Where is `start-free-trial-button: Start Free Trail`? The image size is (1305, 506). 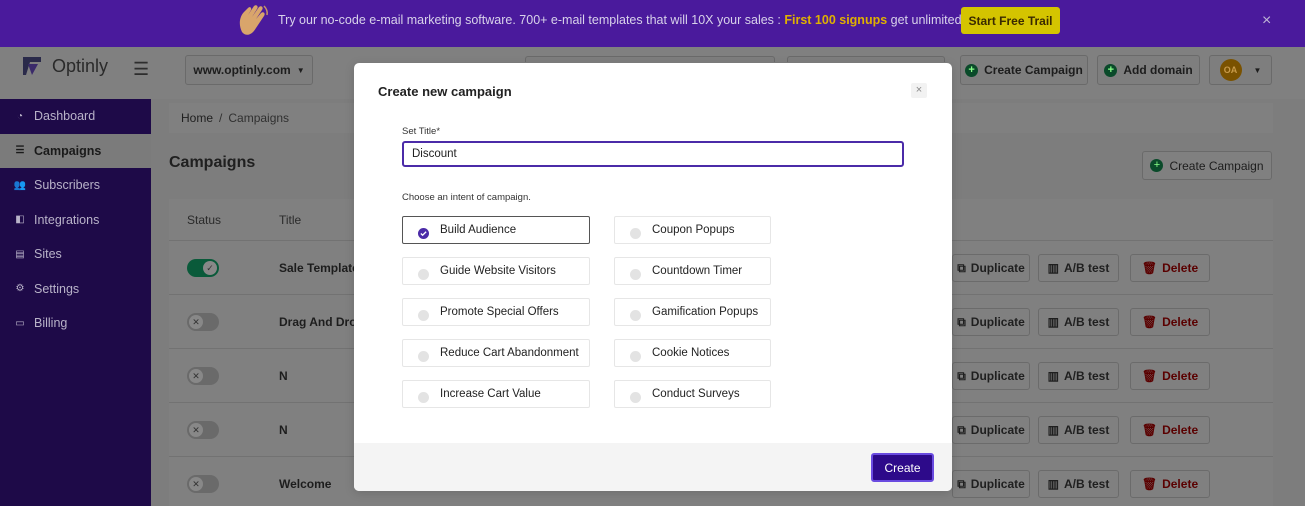 start-free-trial-button: Start Free Trail is located at coordinates (1010, 20).